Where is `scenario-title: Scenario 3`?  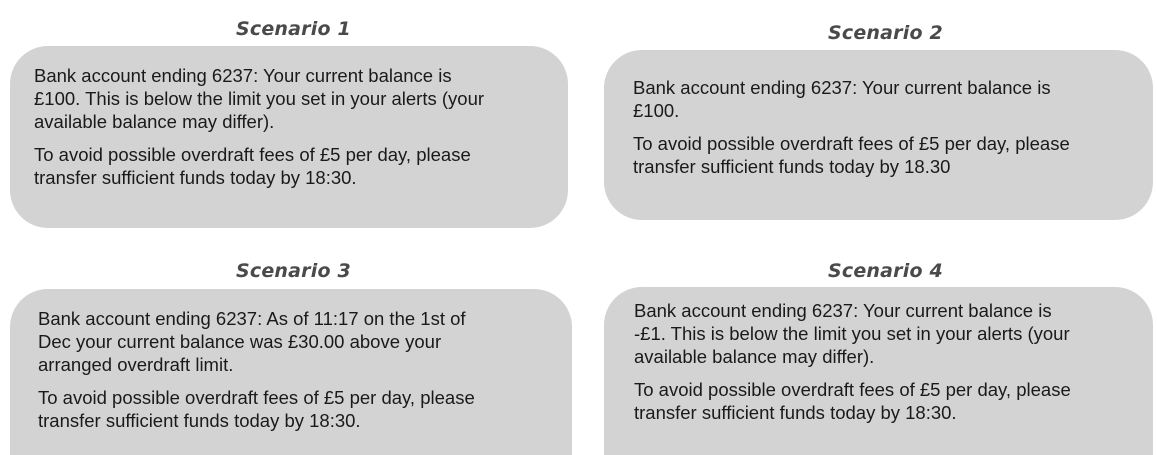 scenario-title: Scenario 3 is located at coordinates (293, 271).